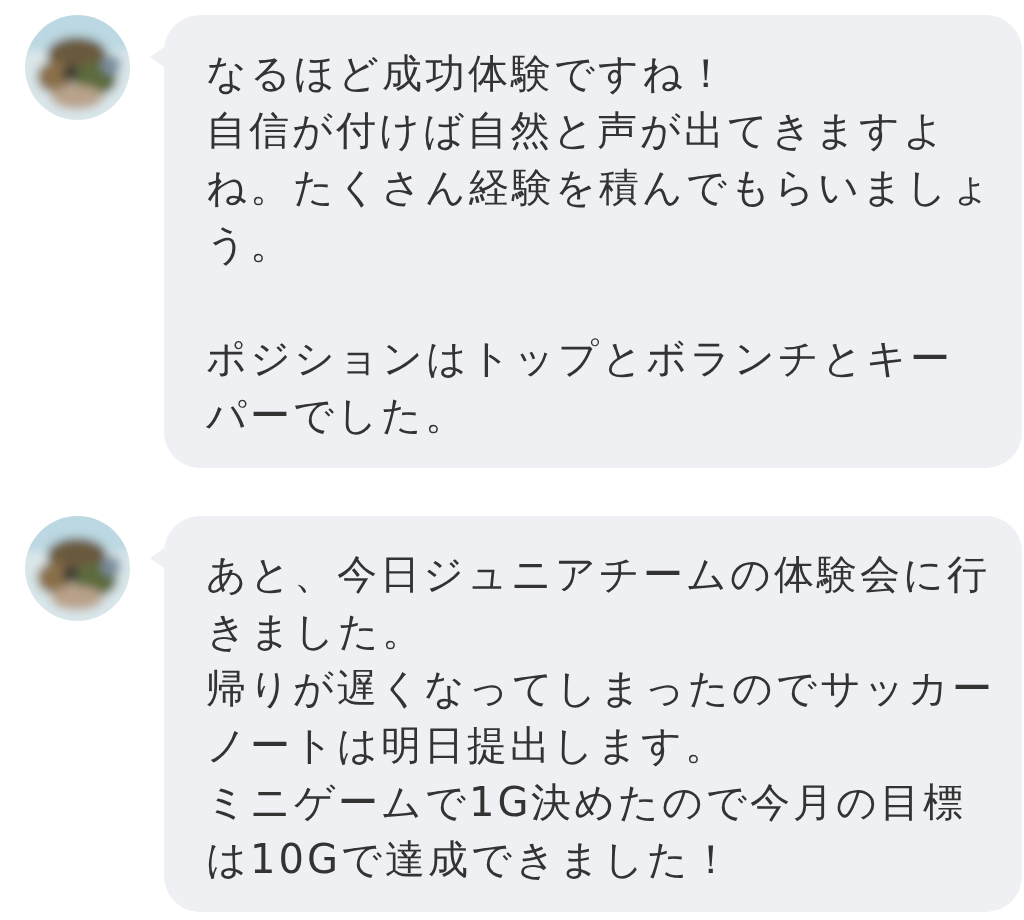  I want to click on message-text: ポジションはトップとボランチとキーパーでした。, so click(580, 387).